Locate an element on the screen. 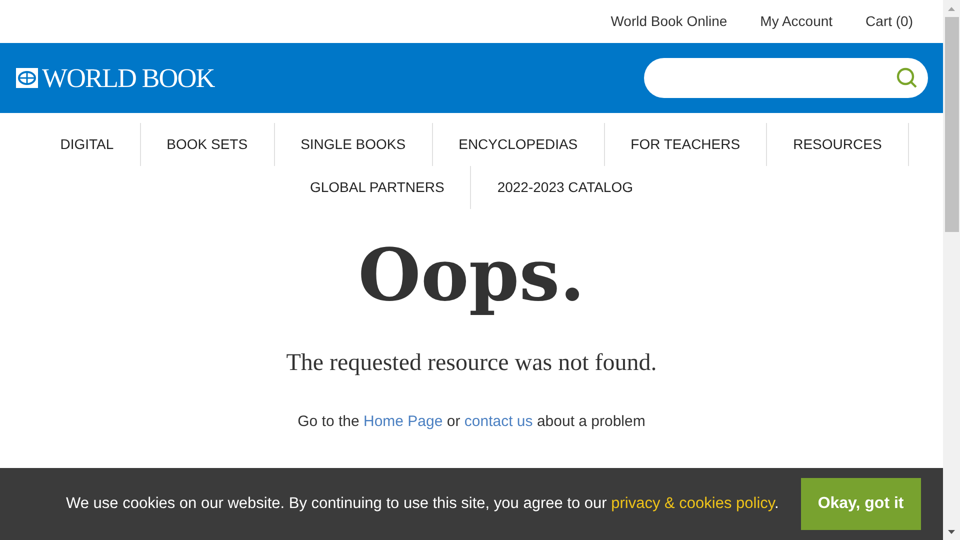 This screenshot has height=540, width=960. nav-item: RESOURCES is located at coordinates (837, 144).